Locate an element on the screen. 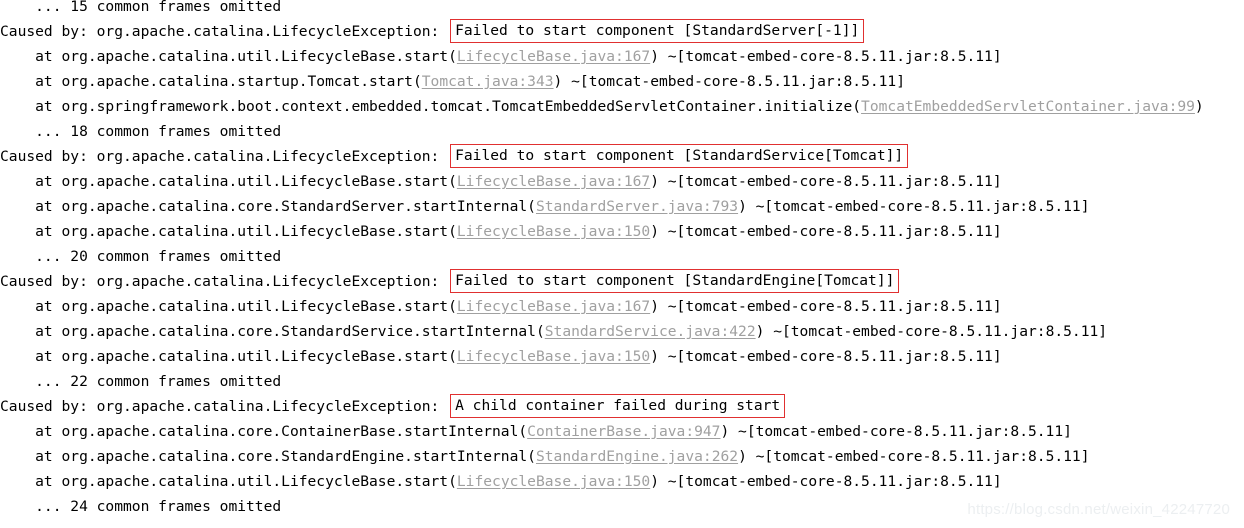 This screenshot has width=1244, height=528. source-file-link: ContainerBase.java:947 is located at coordinates (623, 431).